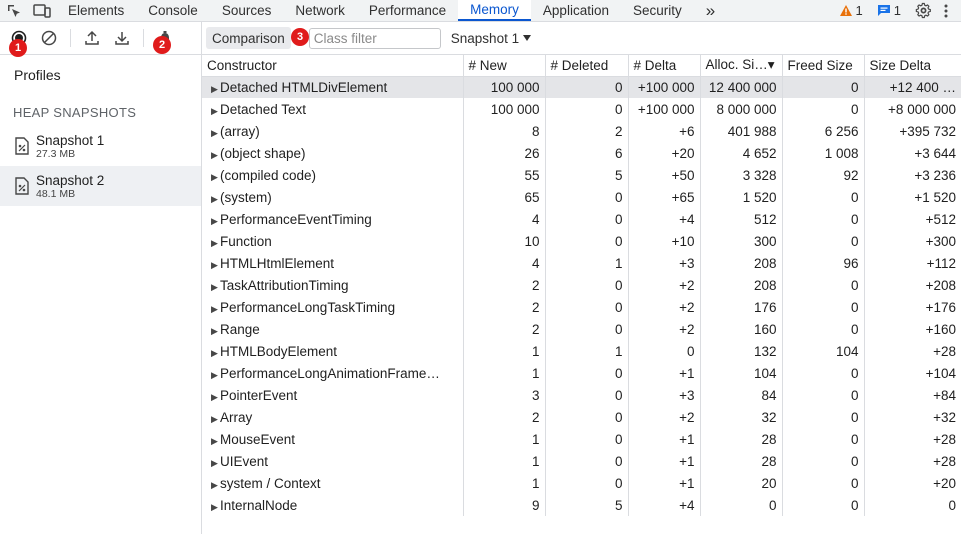  I want to click on settings-gear-icon, so click(923, 10).